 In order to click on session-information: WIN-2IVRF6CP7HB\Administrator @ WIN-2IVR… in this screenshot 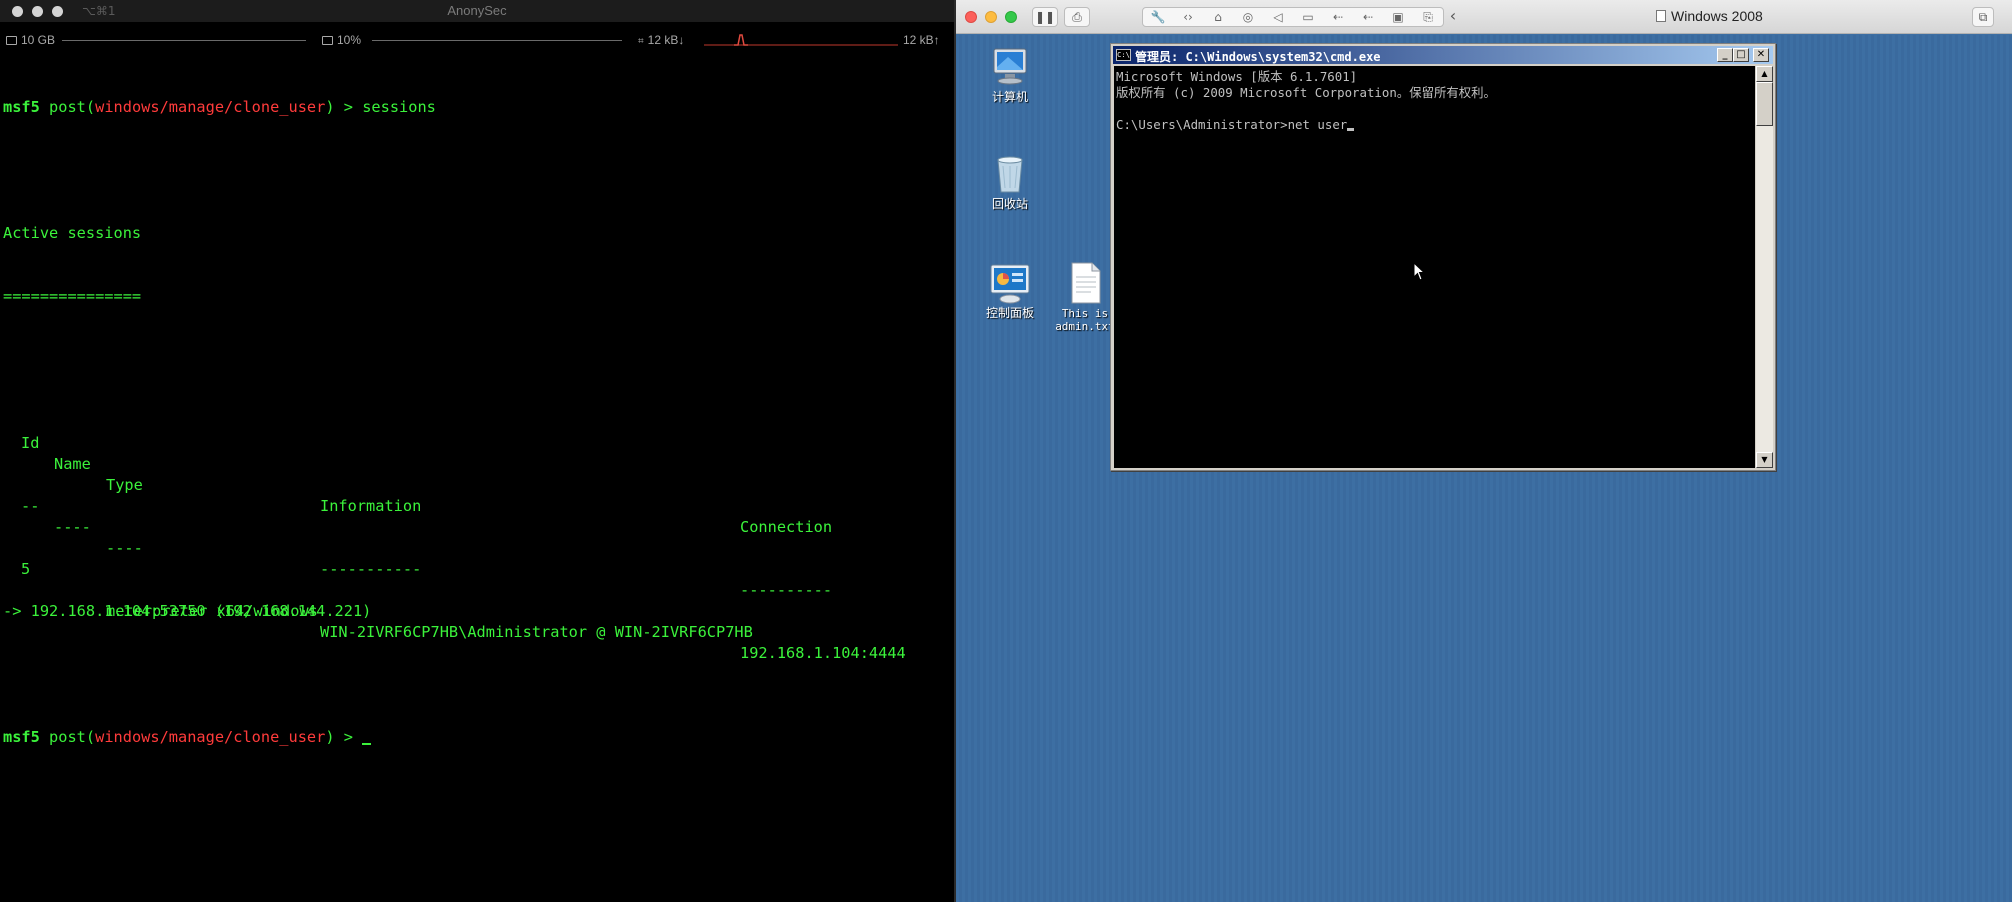, I will do `click(536, 632)`.